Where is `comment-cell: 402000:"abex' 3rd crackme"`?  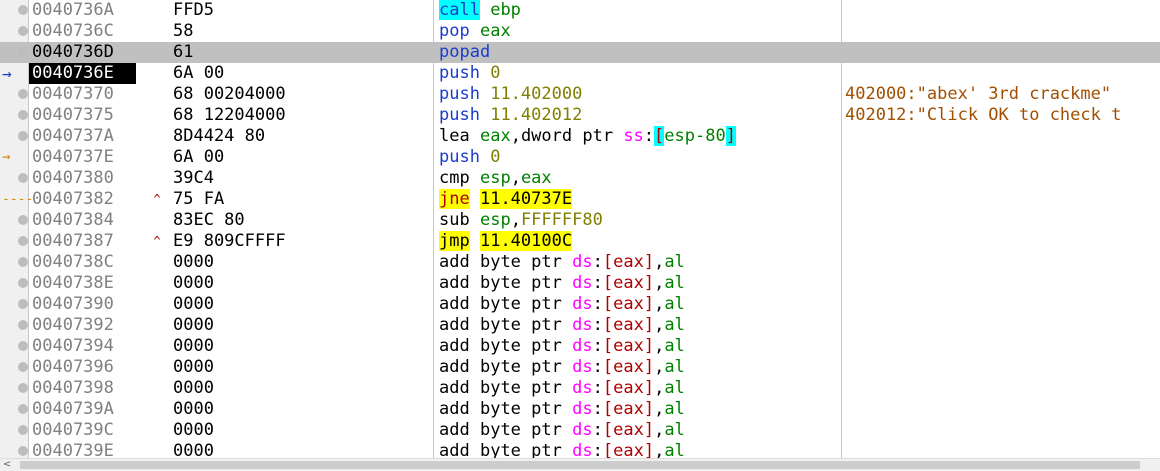
comment-cell: 402000:"abex' 3rd crackme" is located at coordinates (1002, 94).